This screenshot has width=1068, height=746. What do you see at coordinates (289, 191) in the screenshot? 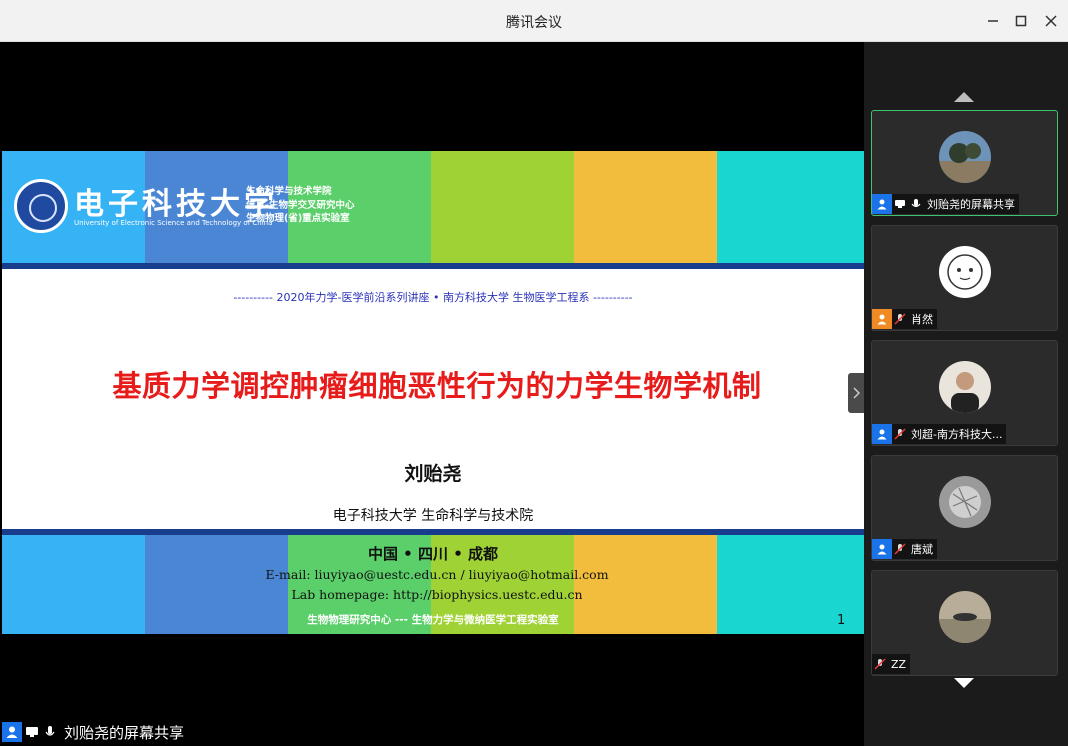
I see `institute-line: 生命科学与技术学院` at bounding box center [289, 191].